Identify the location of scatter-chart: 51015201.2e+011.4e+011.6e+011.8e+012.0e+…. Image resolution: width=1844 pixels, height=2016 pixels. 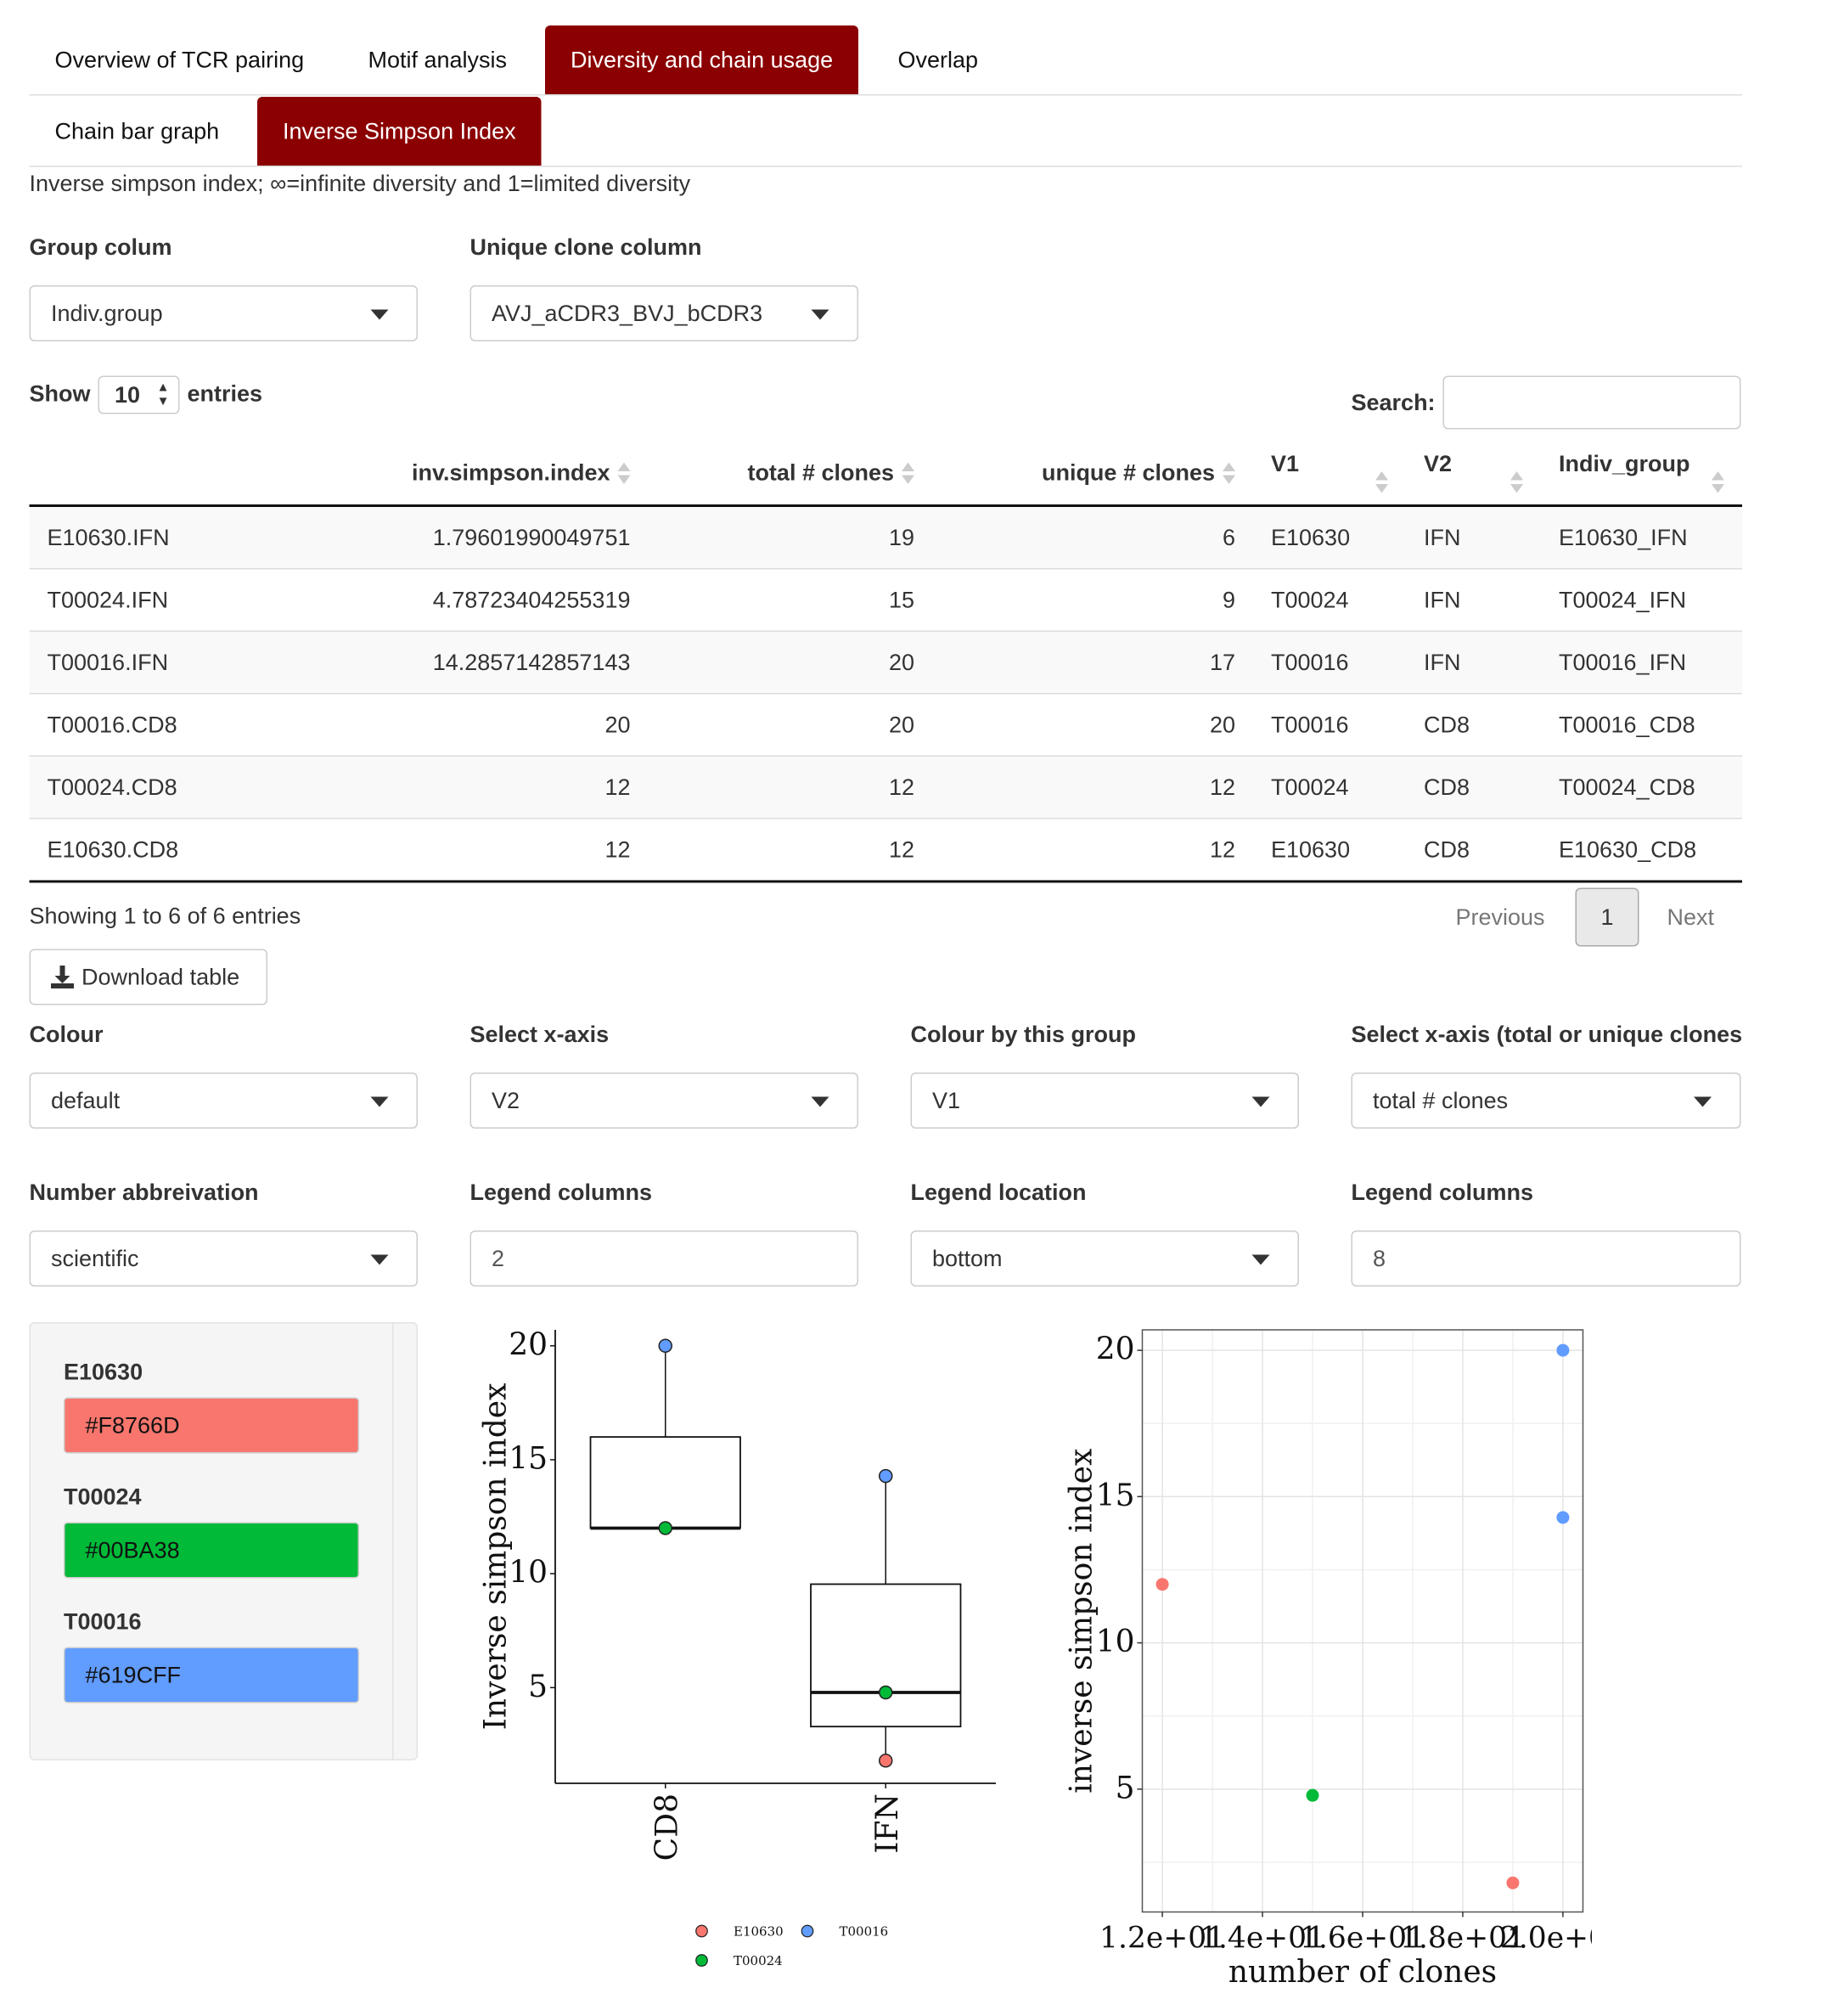
(1328, 1659).